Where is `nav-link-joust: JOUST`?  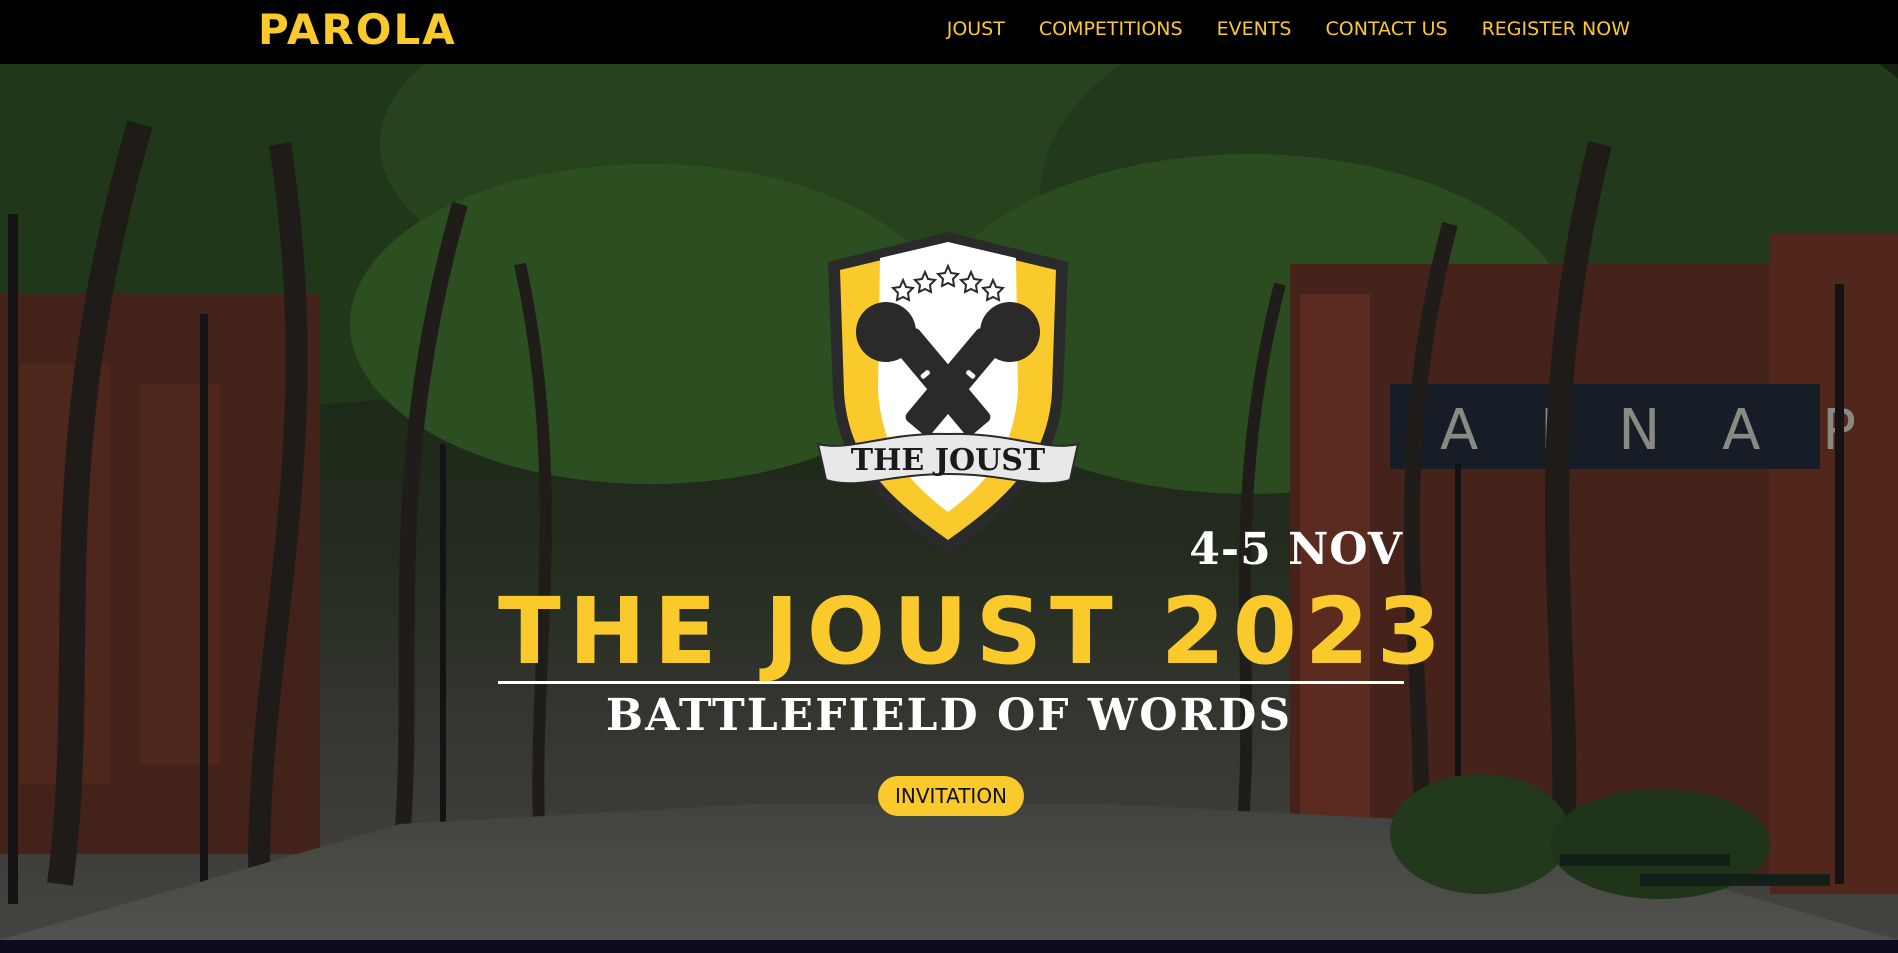
nav-link-joust: JOUST is located at coordinates (976, 29).